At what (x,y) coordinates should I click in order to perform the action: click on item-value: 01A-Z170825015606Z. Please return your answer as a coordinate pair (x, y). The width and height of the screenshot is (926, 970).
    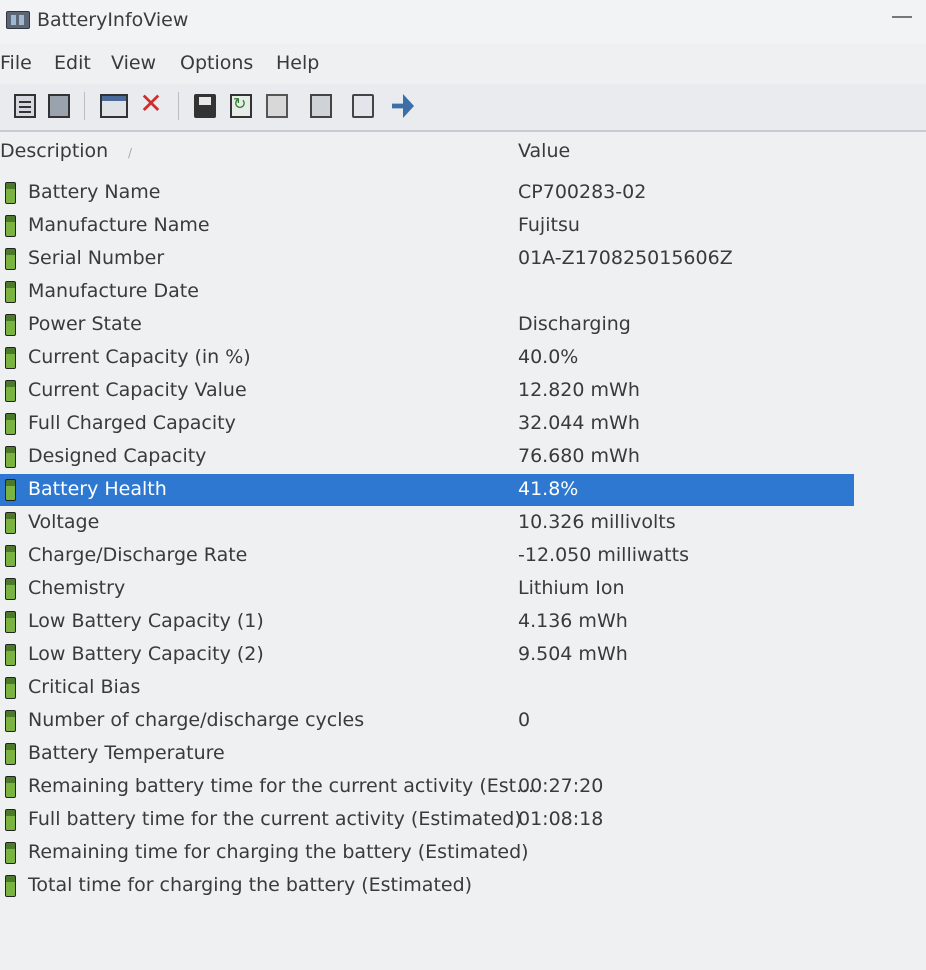
    Looking at the image, I should click on (625, 258).